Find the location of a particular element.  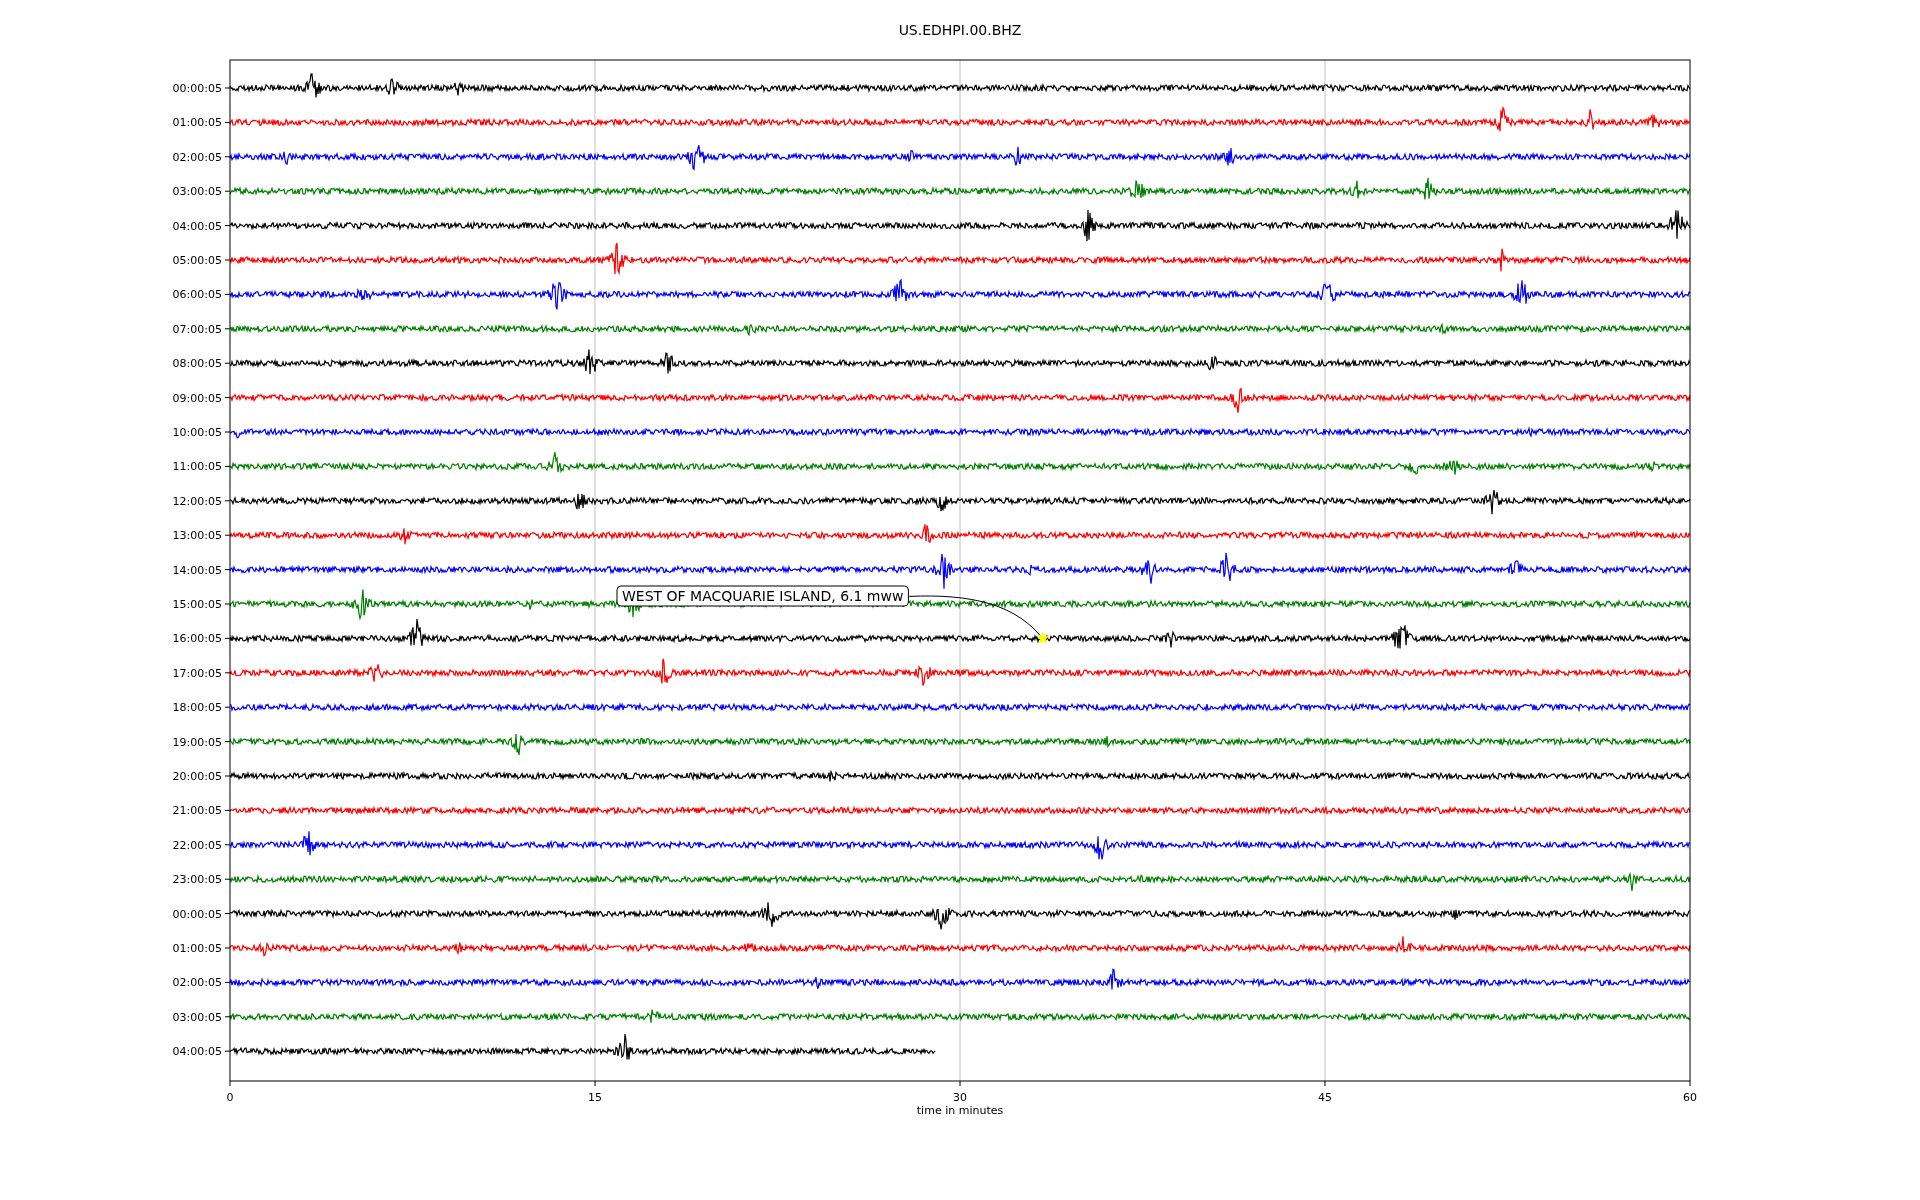

time-label: 10:00:05 is located at coordinates (197, 432).